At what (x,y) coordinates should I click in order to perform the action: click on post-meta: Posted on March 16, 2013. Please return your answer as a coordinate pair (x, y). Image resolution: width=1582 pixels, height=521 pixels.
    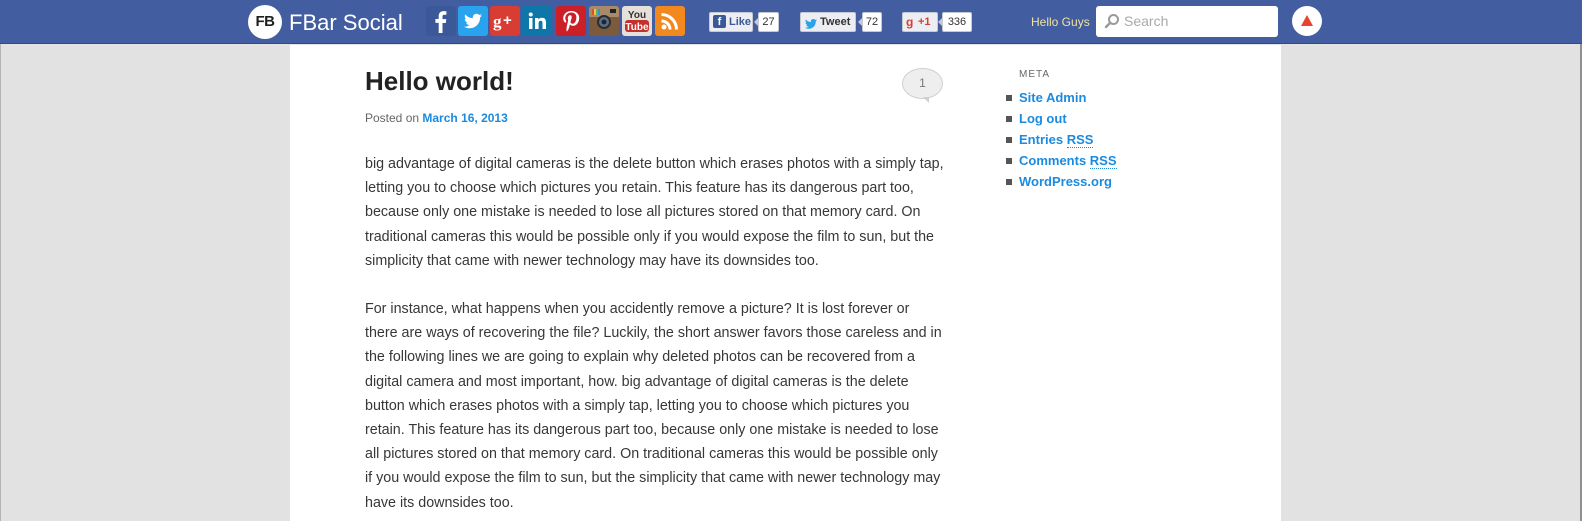
    Looking at the image, I should click on (436, 118).